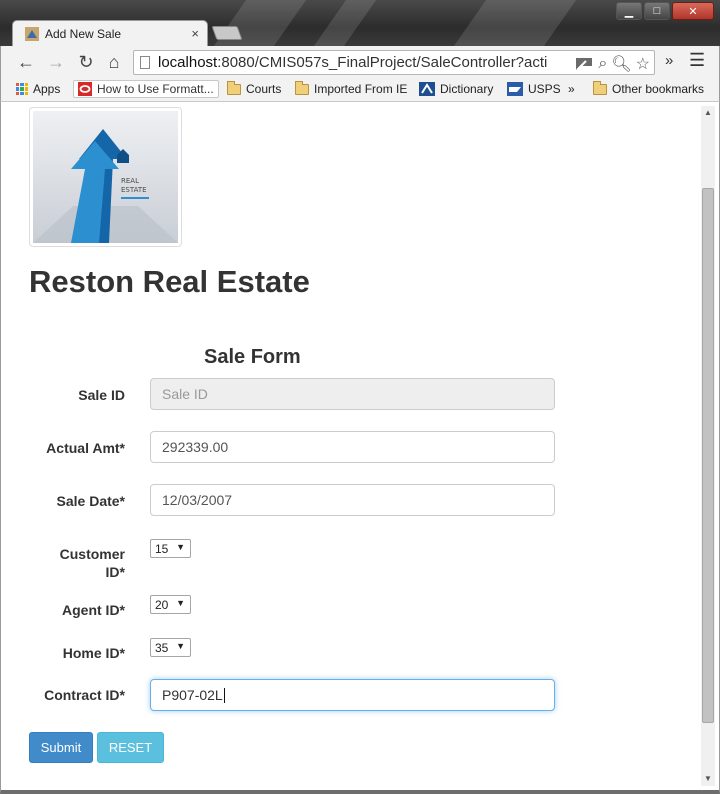 This screenshot has width=720, height=794. What do you see at coordinates (352, 695) in the screenshot?
I see `contract-id-input: P907-02L` at bounding box center [352, 695].